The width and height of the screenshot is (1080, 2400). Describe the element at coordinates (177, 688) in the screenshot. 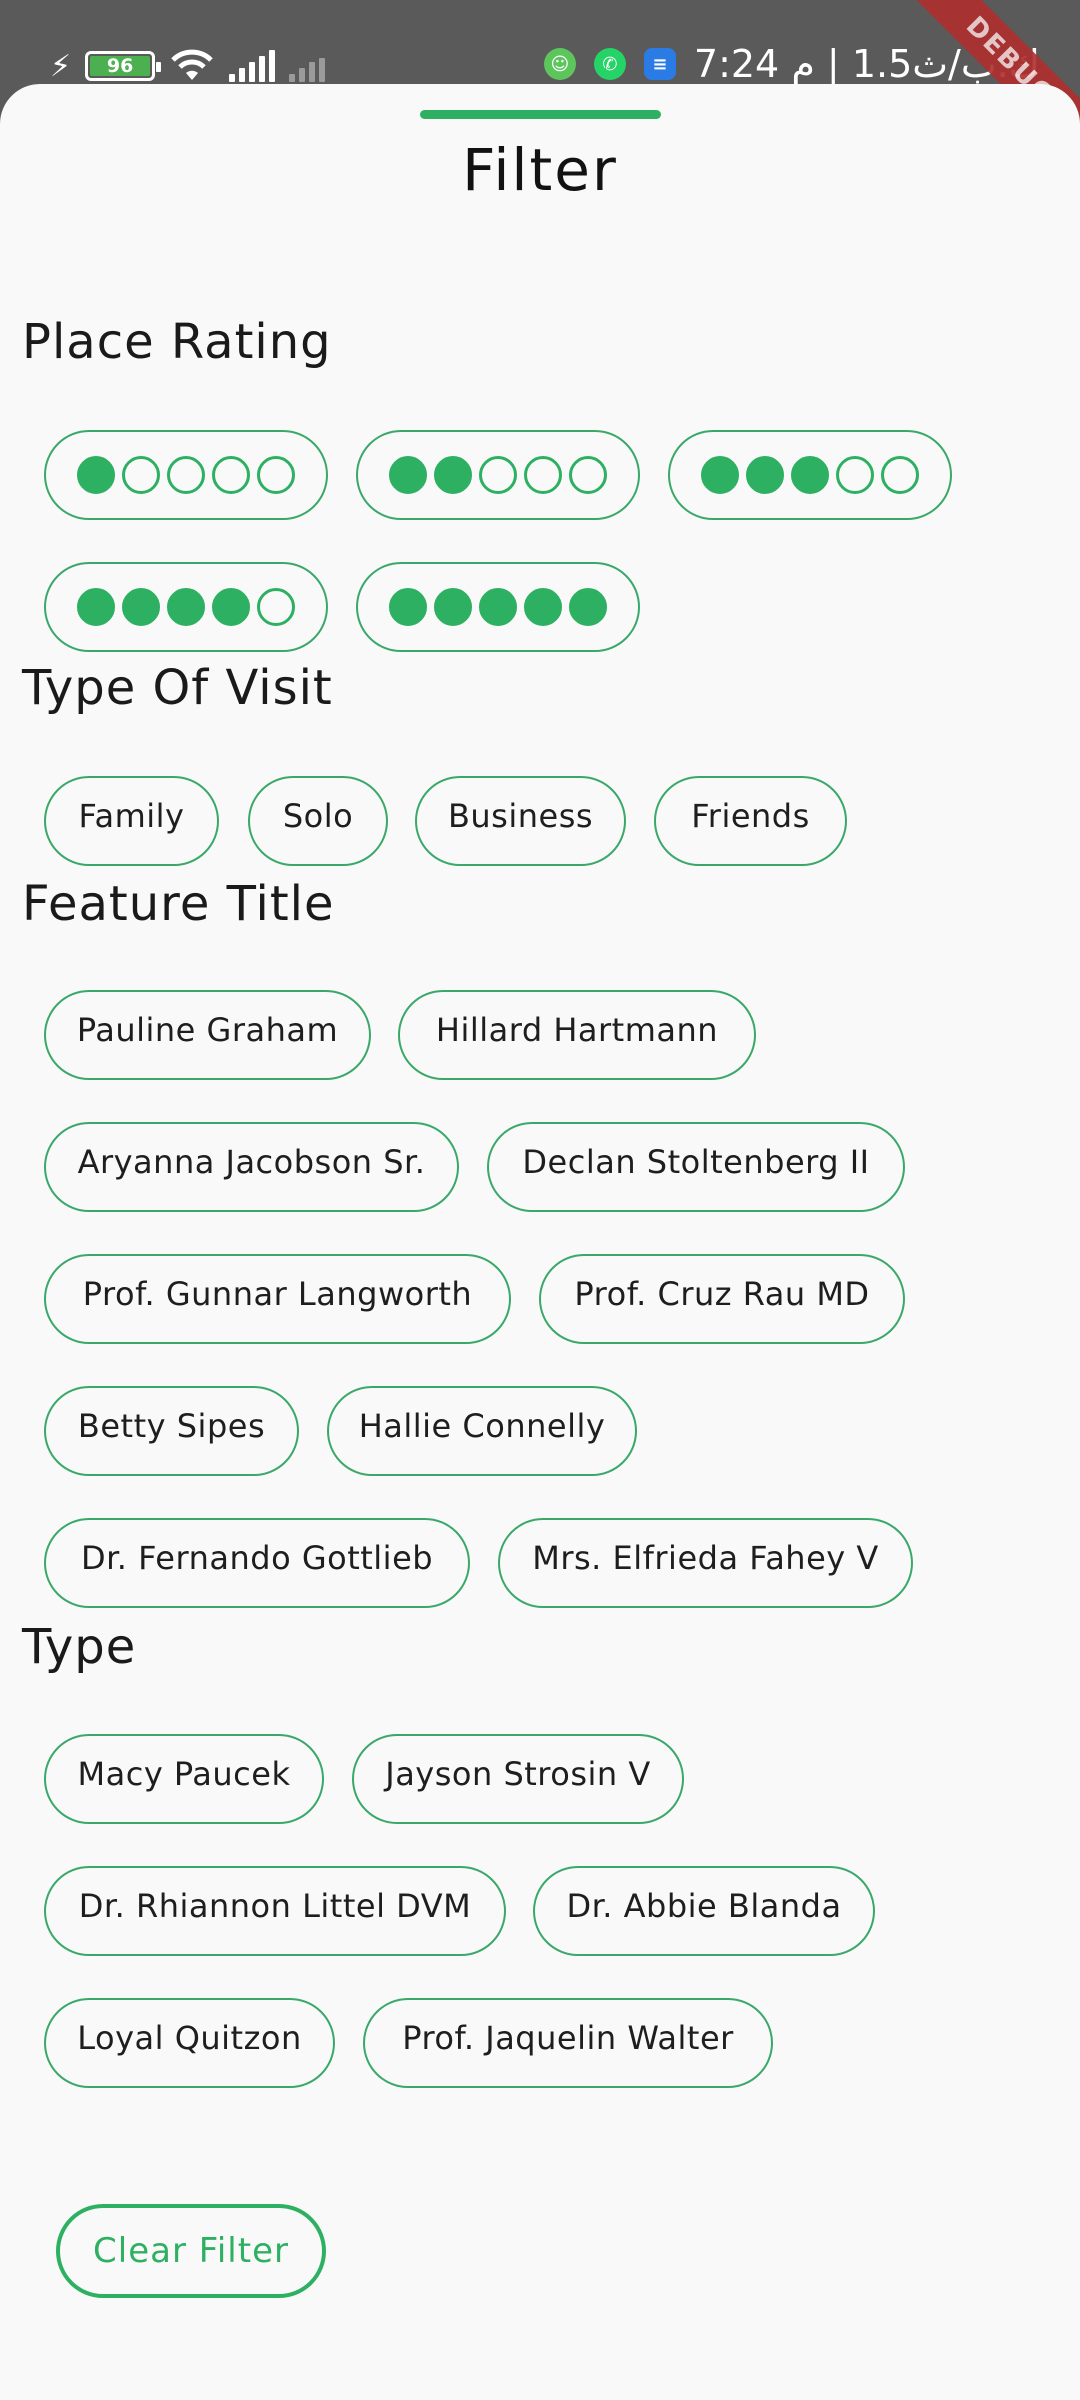

I see `type-of-visit-title: Type Of Visit` at that location.